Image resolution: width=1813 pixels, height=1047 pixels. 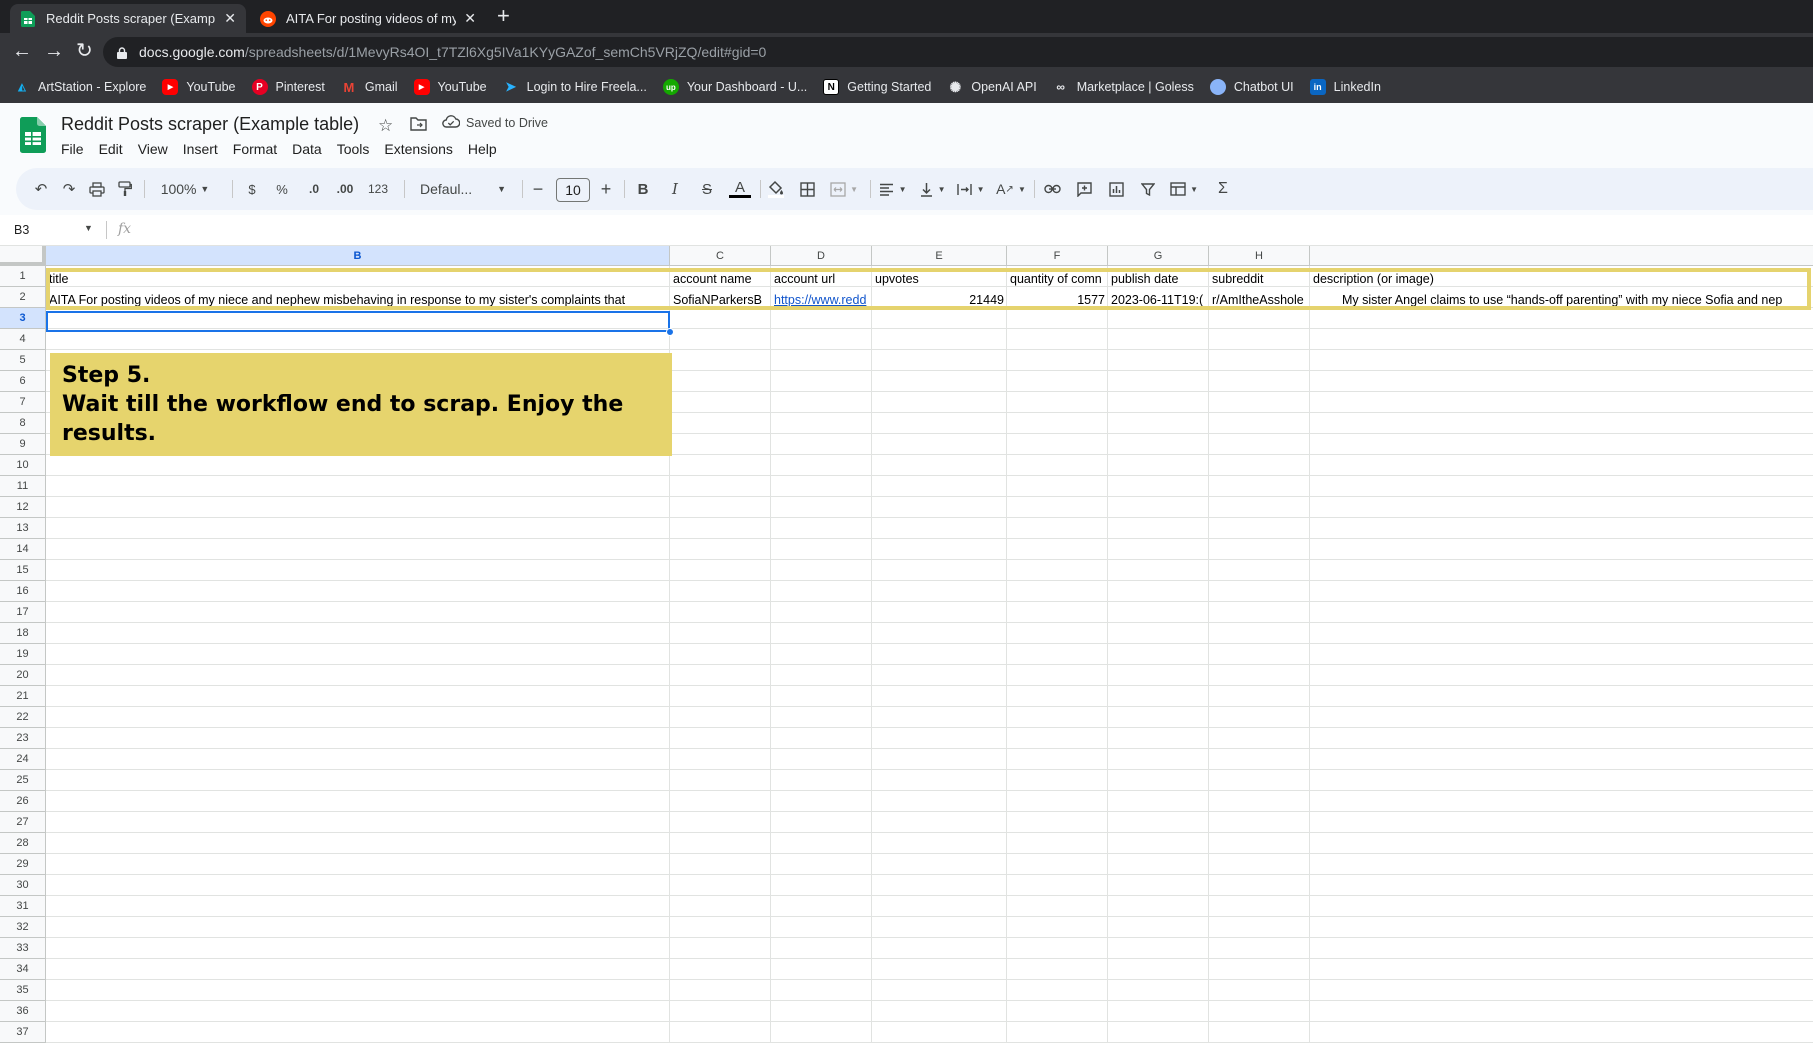 I want to click on row-header-9: 9, so click(x=23, y=444).